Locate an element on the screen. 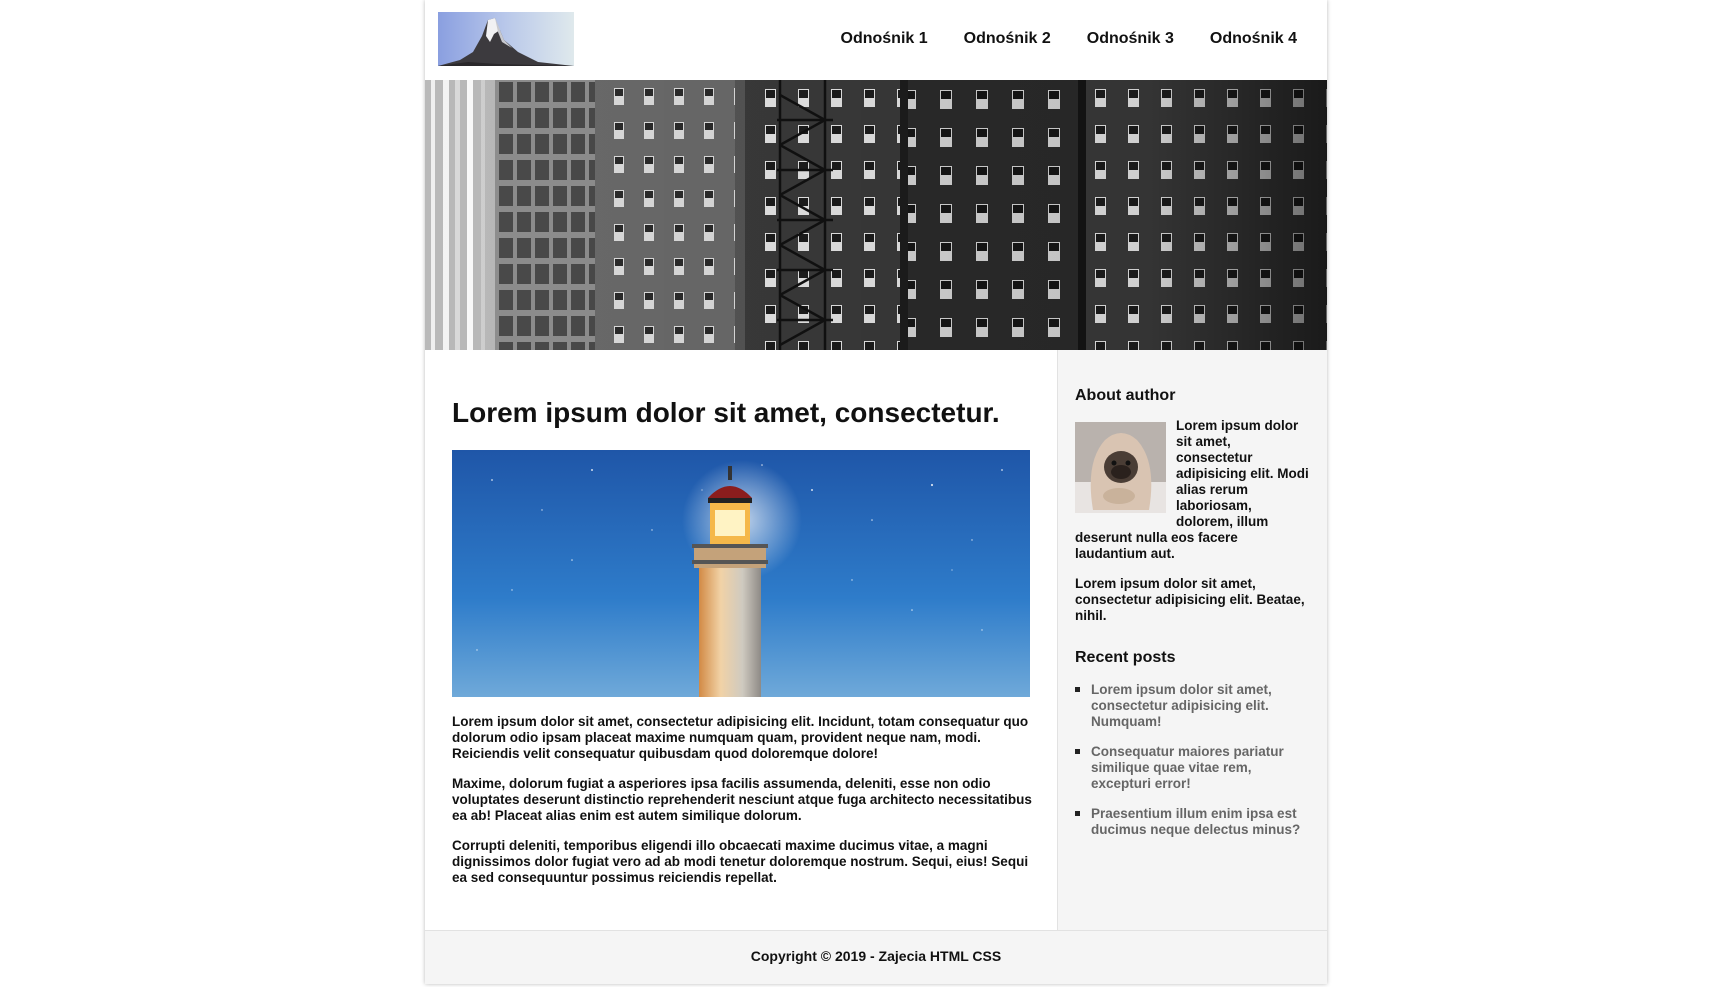 Image resolution: width=1733 pixels, height=987 pixels. hero-banner is located at coordinates (876, 215).